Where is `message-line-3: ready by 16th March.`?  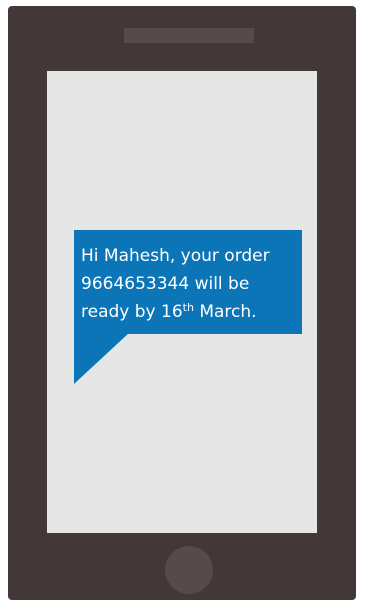 message-line-3: ready by 16th March. is located at coordinates (188, 312).